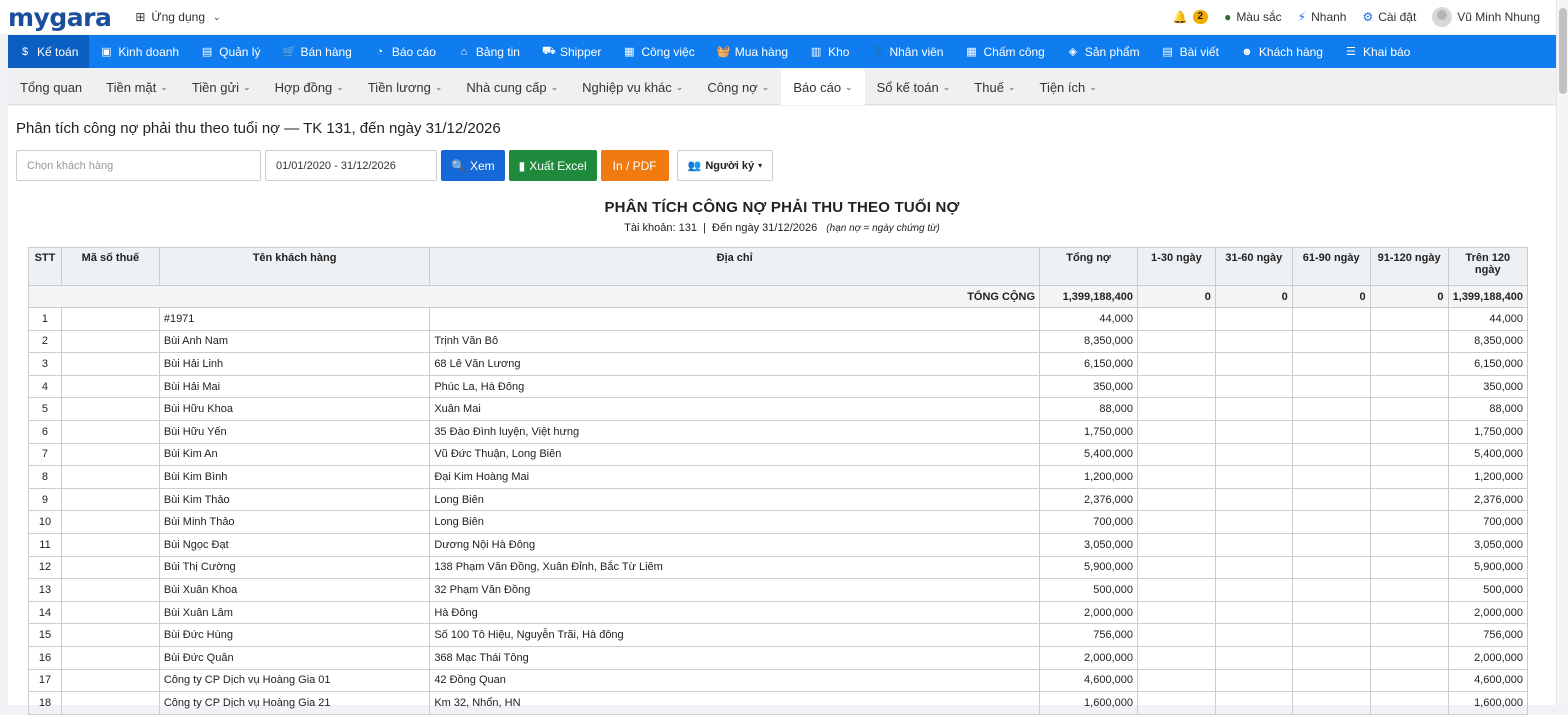 The height and width of the screenshot is (715, 1568). What do you see at coordinates (139, 51) in the screenshot?
I see `main-nav-1: ▣ Kinh doanh` at bounding box center [139, 51].